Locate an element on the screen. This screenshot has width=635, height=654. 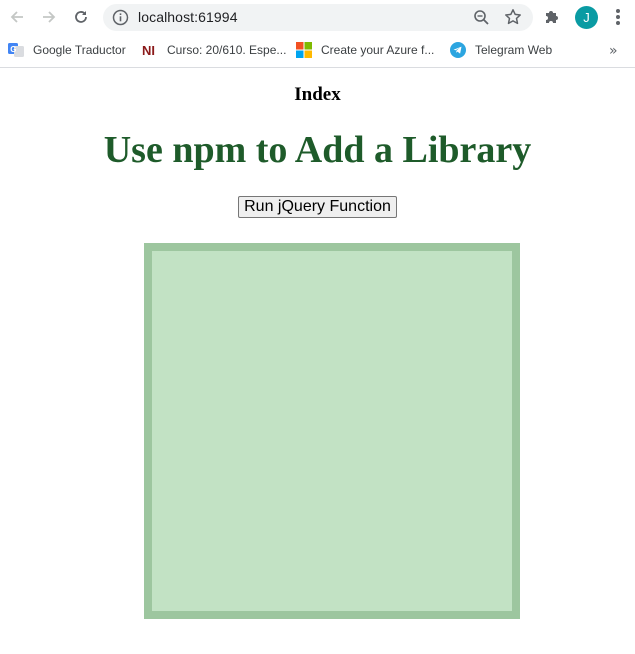
bookmark-star-icon is located at coordinates (513, 17).